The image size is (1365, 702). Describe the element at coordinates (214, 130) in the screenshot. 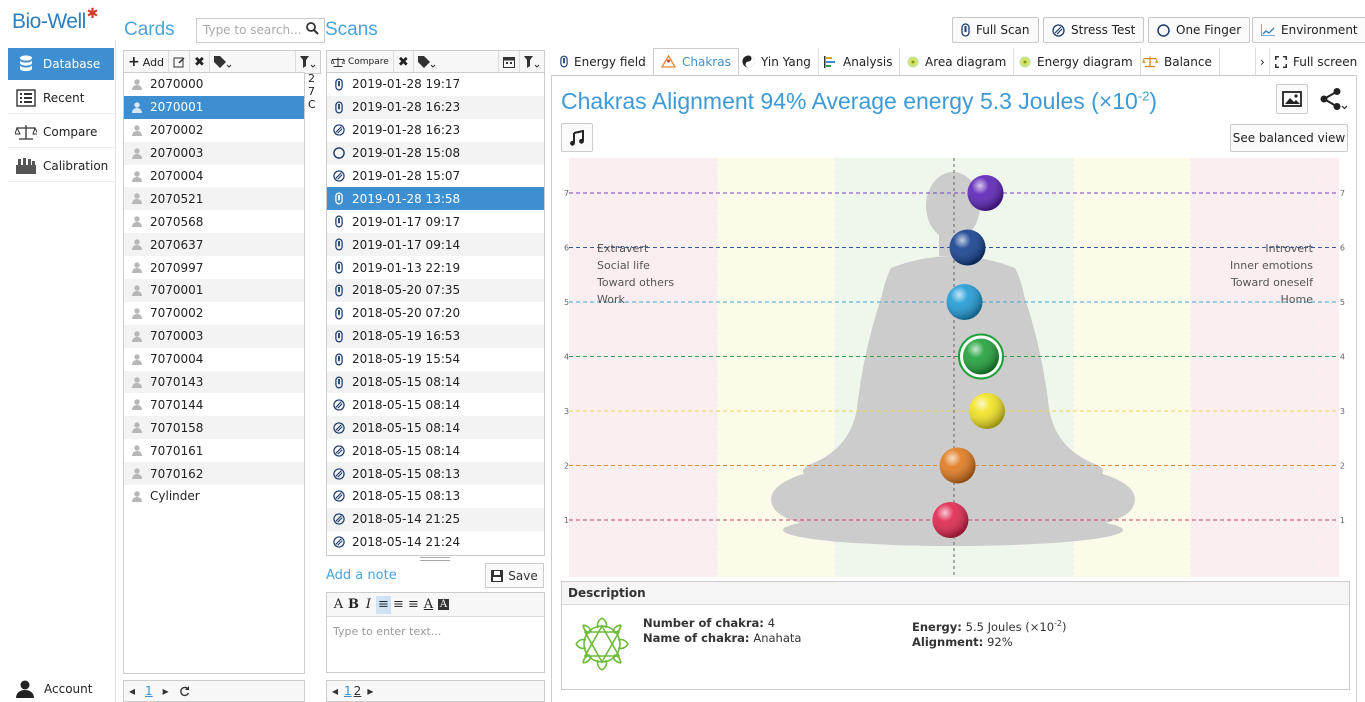

I see `card-row: 2070002` at that location.